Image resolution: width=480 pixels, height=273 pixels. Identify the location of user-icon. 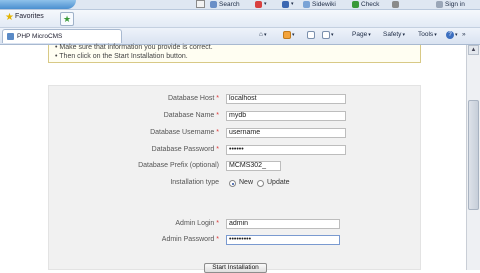
(439, 4).